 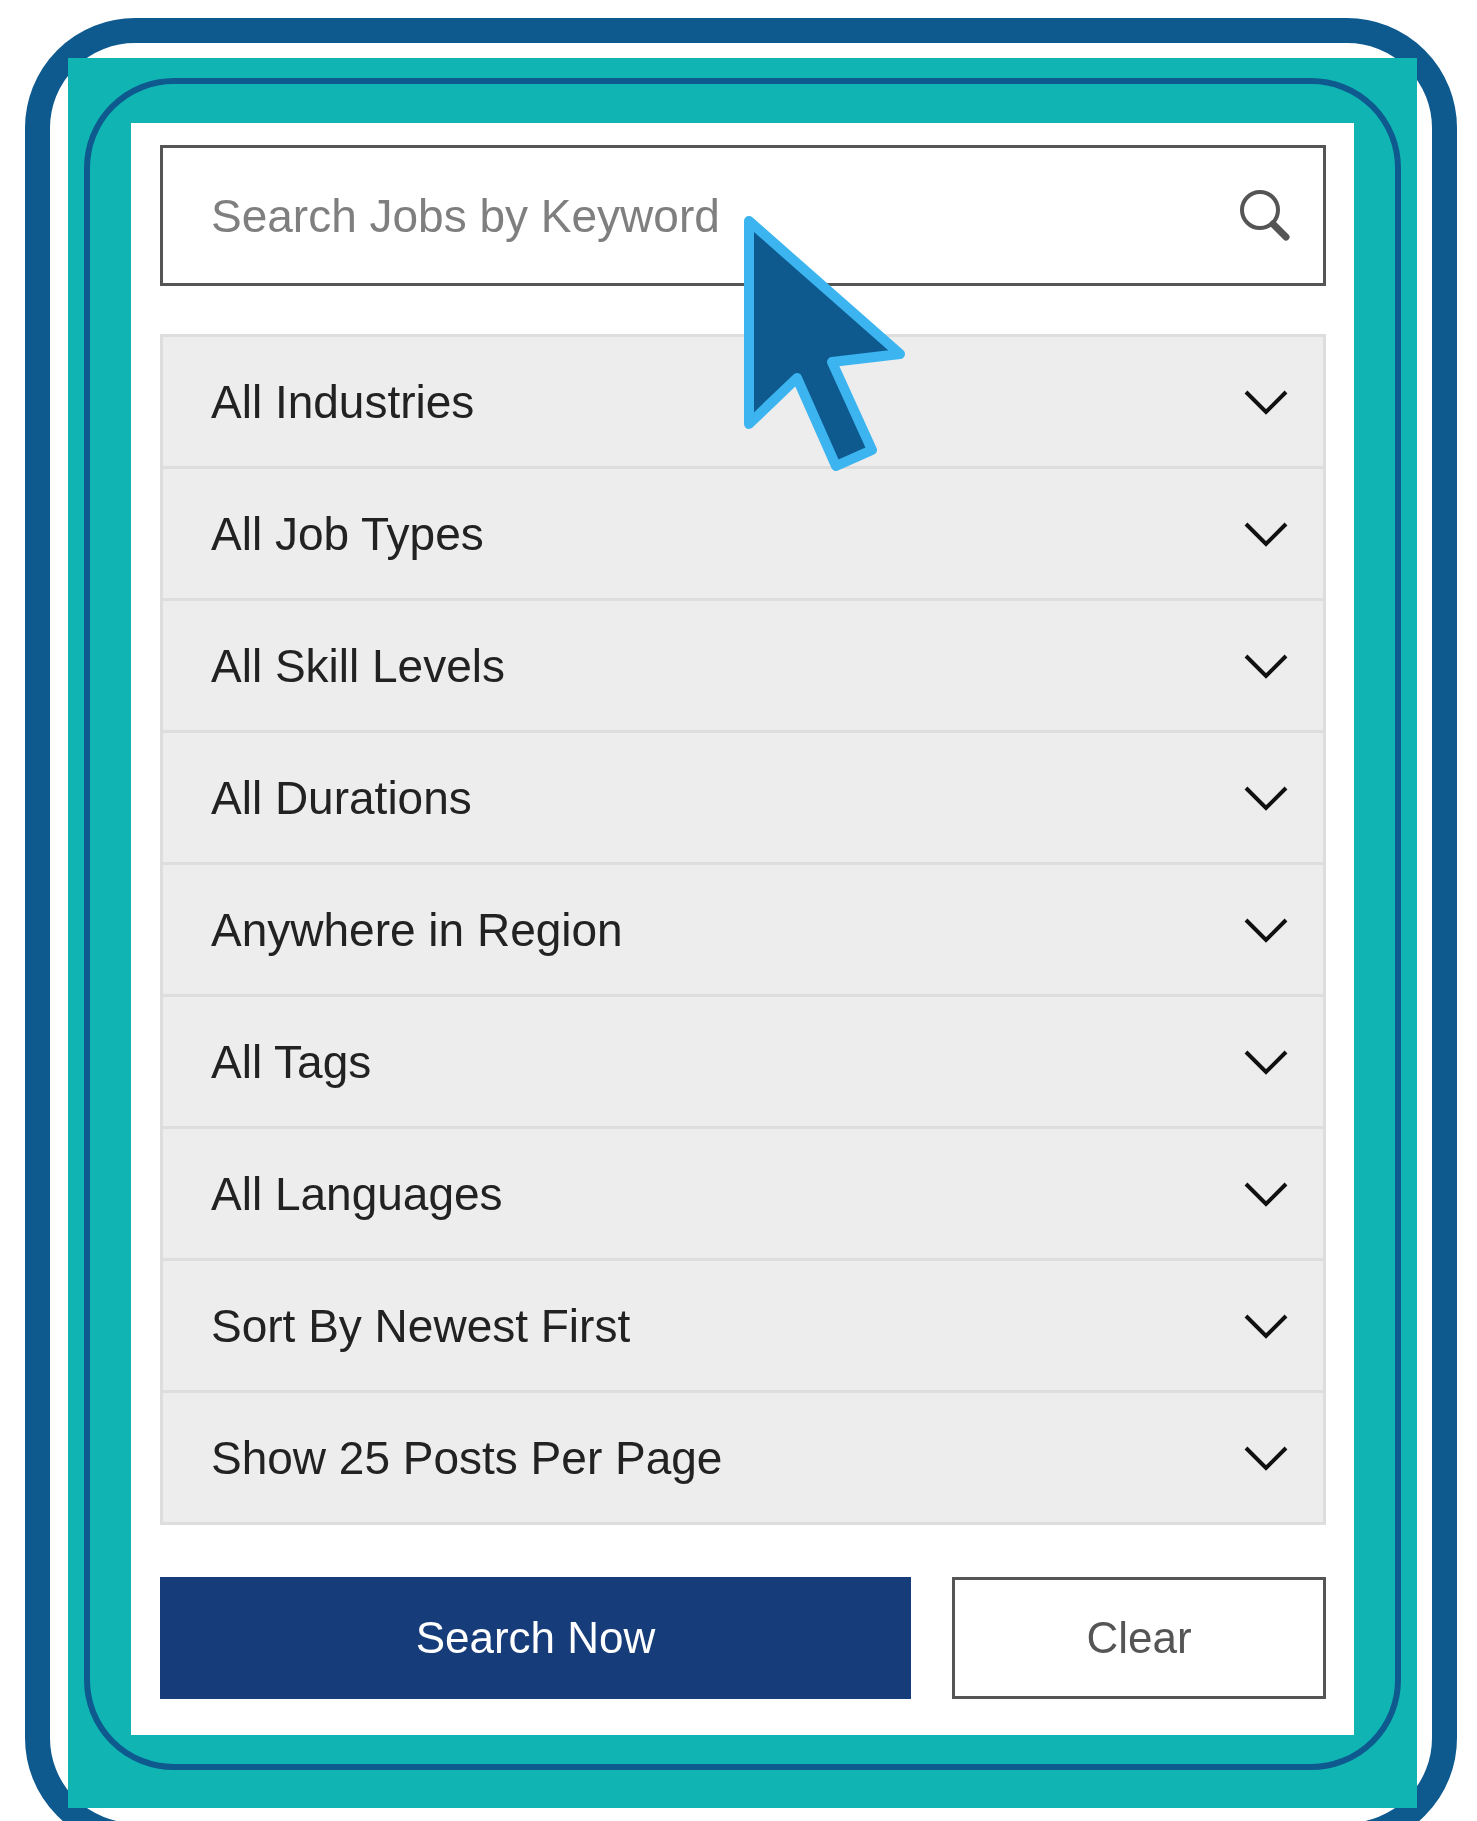 I want to click on filter-dropdown: All Industries, so click(x=743, y=403).